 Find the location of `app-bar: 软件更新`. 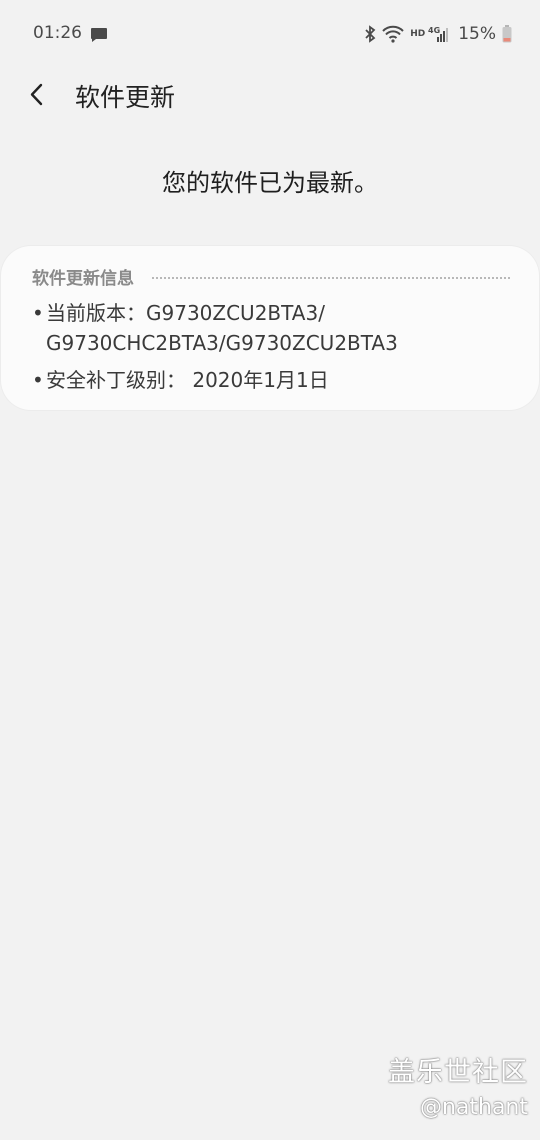

app-bar: 软件更新 is located at coordinates (270, 96).